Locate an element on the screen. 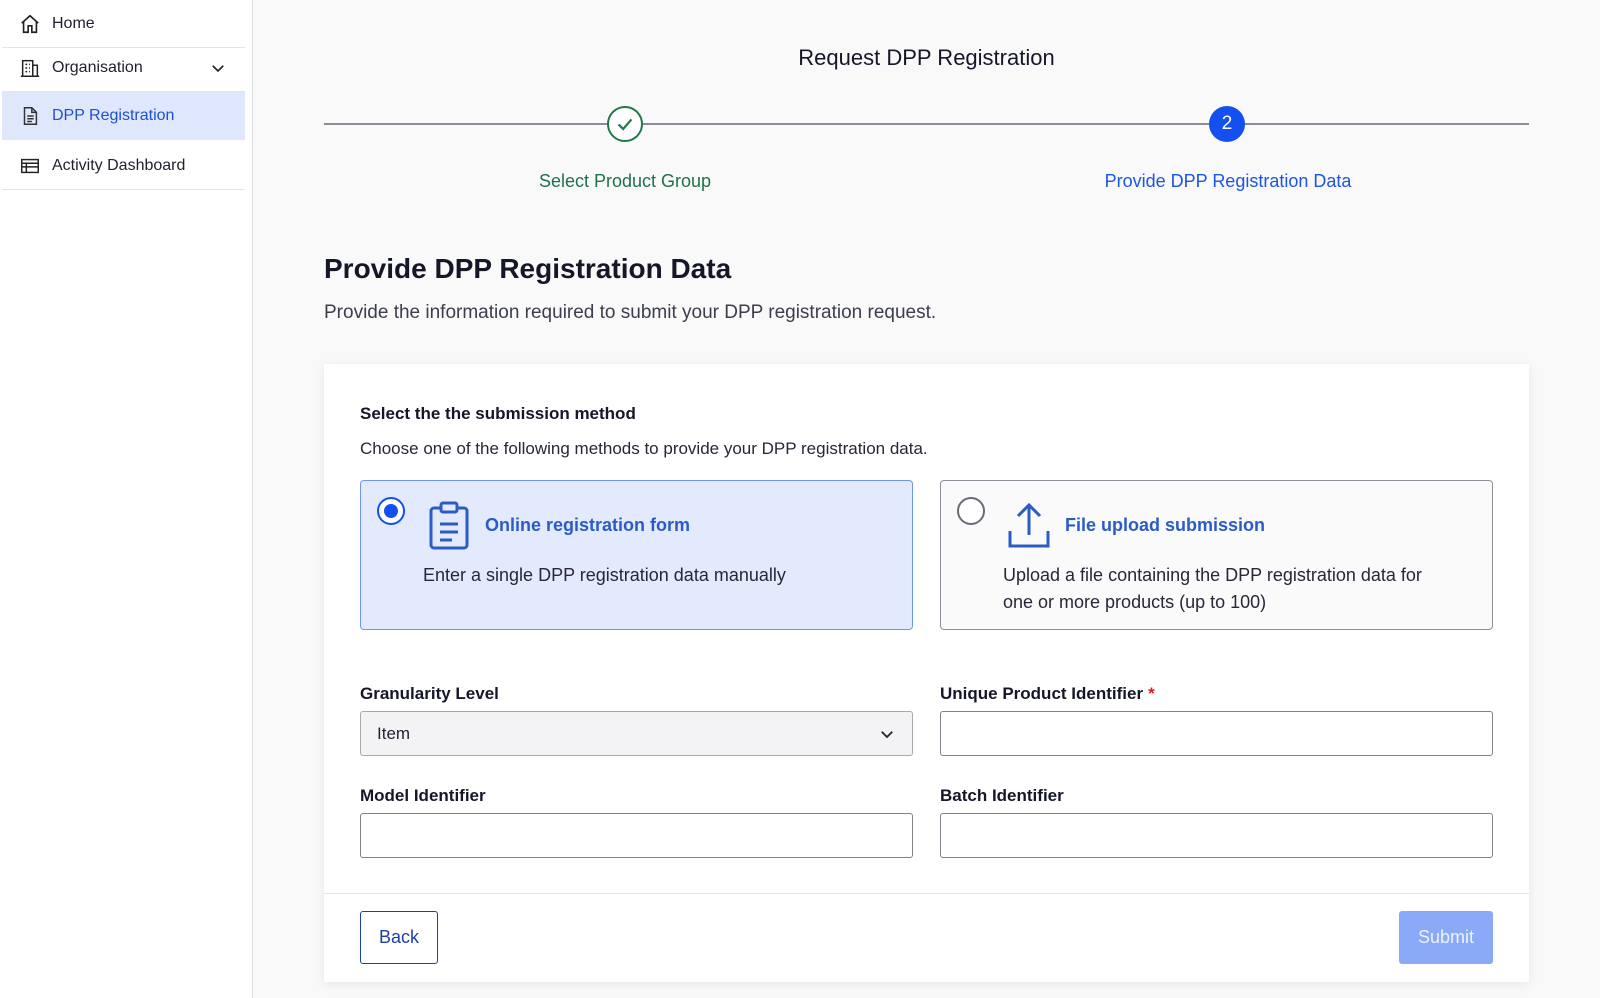 This screenshot has width=1600, height=998. document-icon is located at coordinates (30, 116).